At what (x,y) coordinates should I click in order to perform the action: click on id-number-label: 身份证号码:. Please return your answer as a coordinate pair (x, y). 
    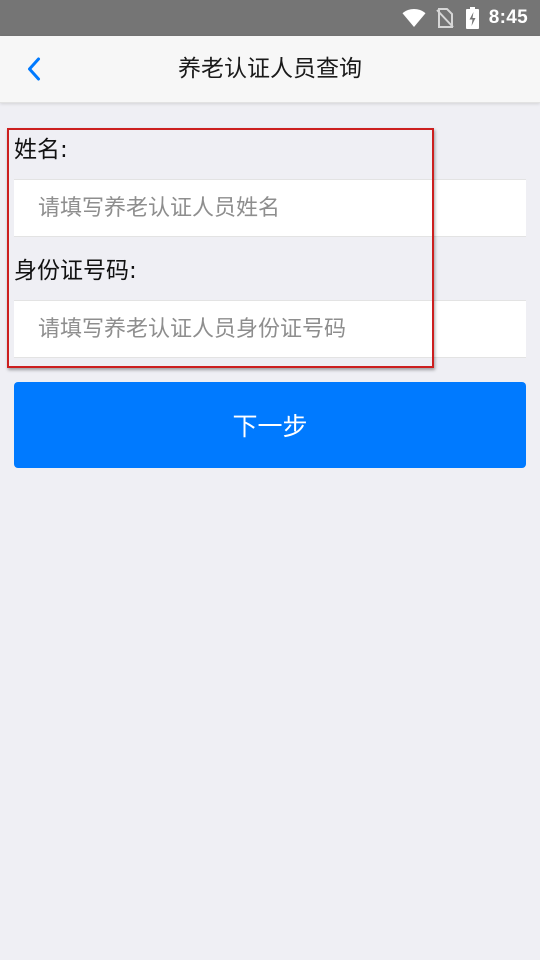
    Looking at the image, I should click on (75, 271).